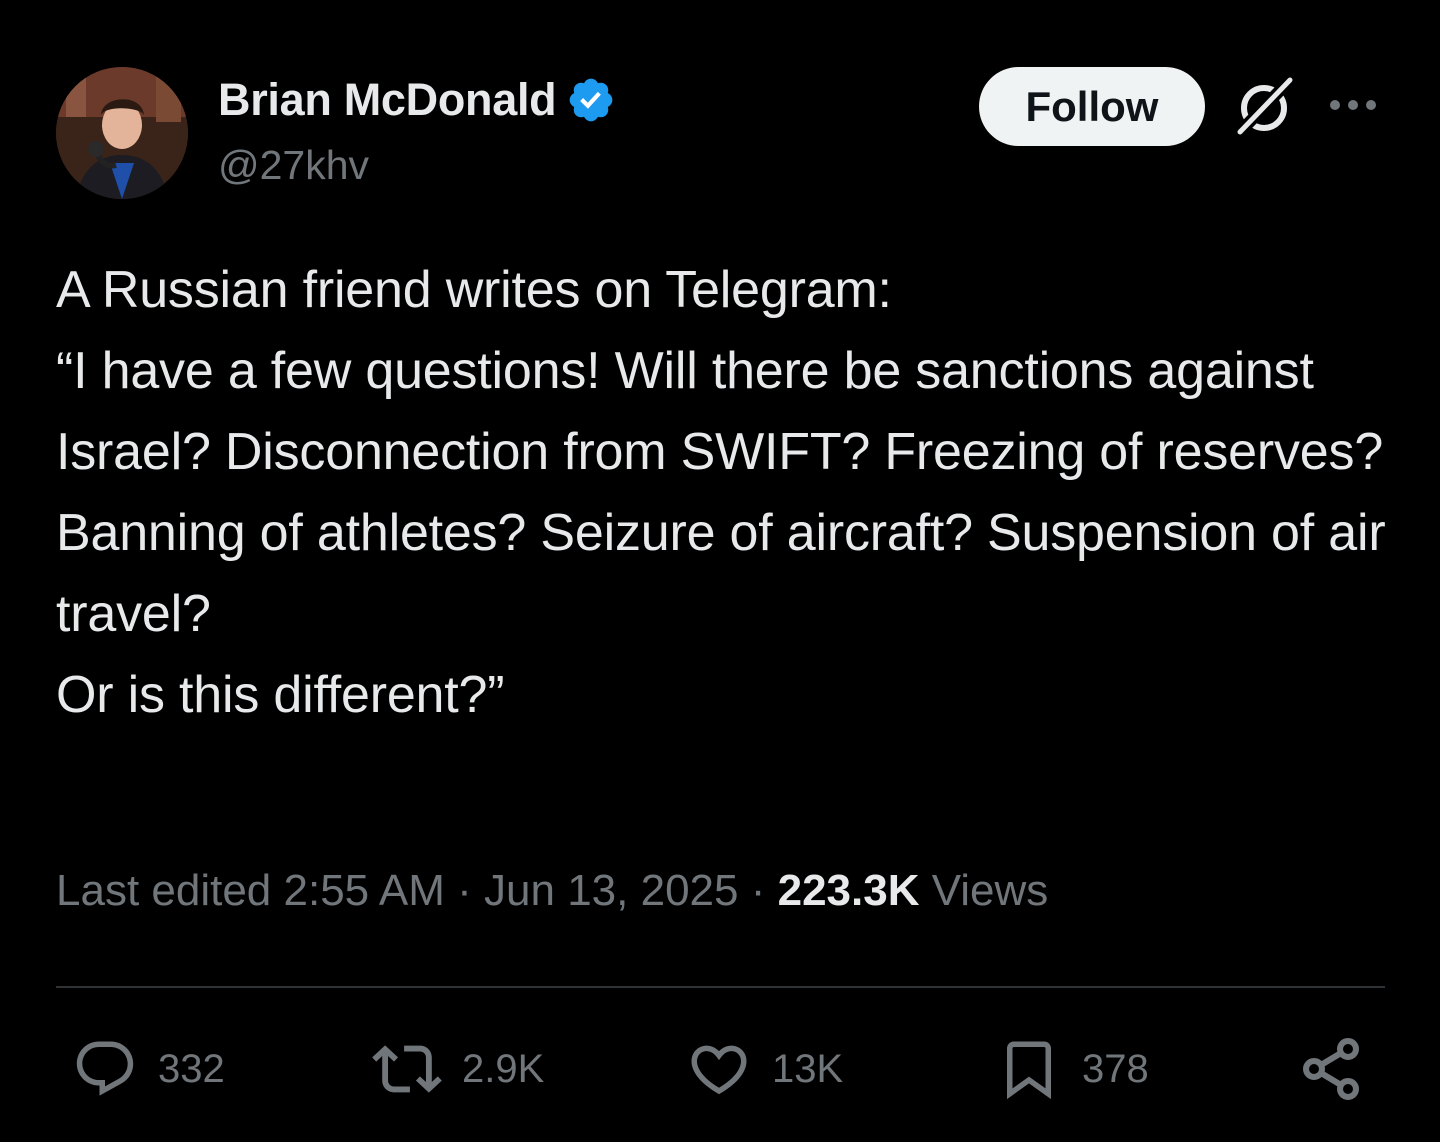 Image resolution: width=1440 pixels, height=1142 pixels. What do you see at coordinates (1353, 105) in the screenshot?
I see `more-icon` at bounding box center [1353, 105].